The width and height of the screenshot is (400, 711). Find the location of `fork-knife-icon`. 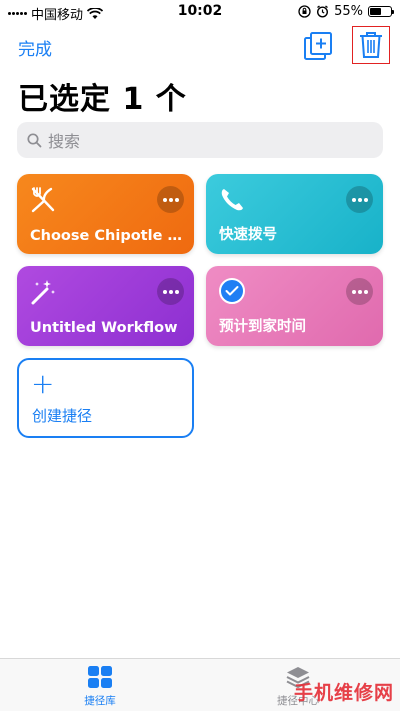

fork-knife-icon is located at coordinates (43, 200).